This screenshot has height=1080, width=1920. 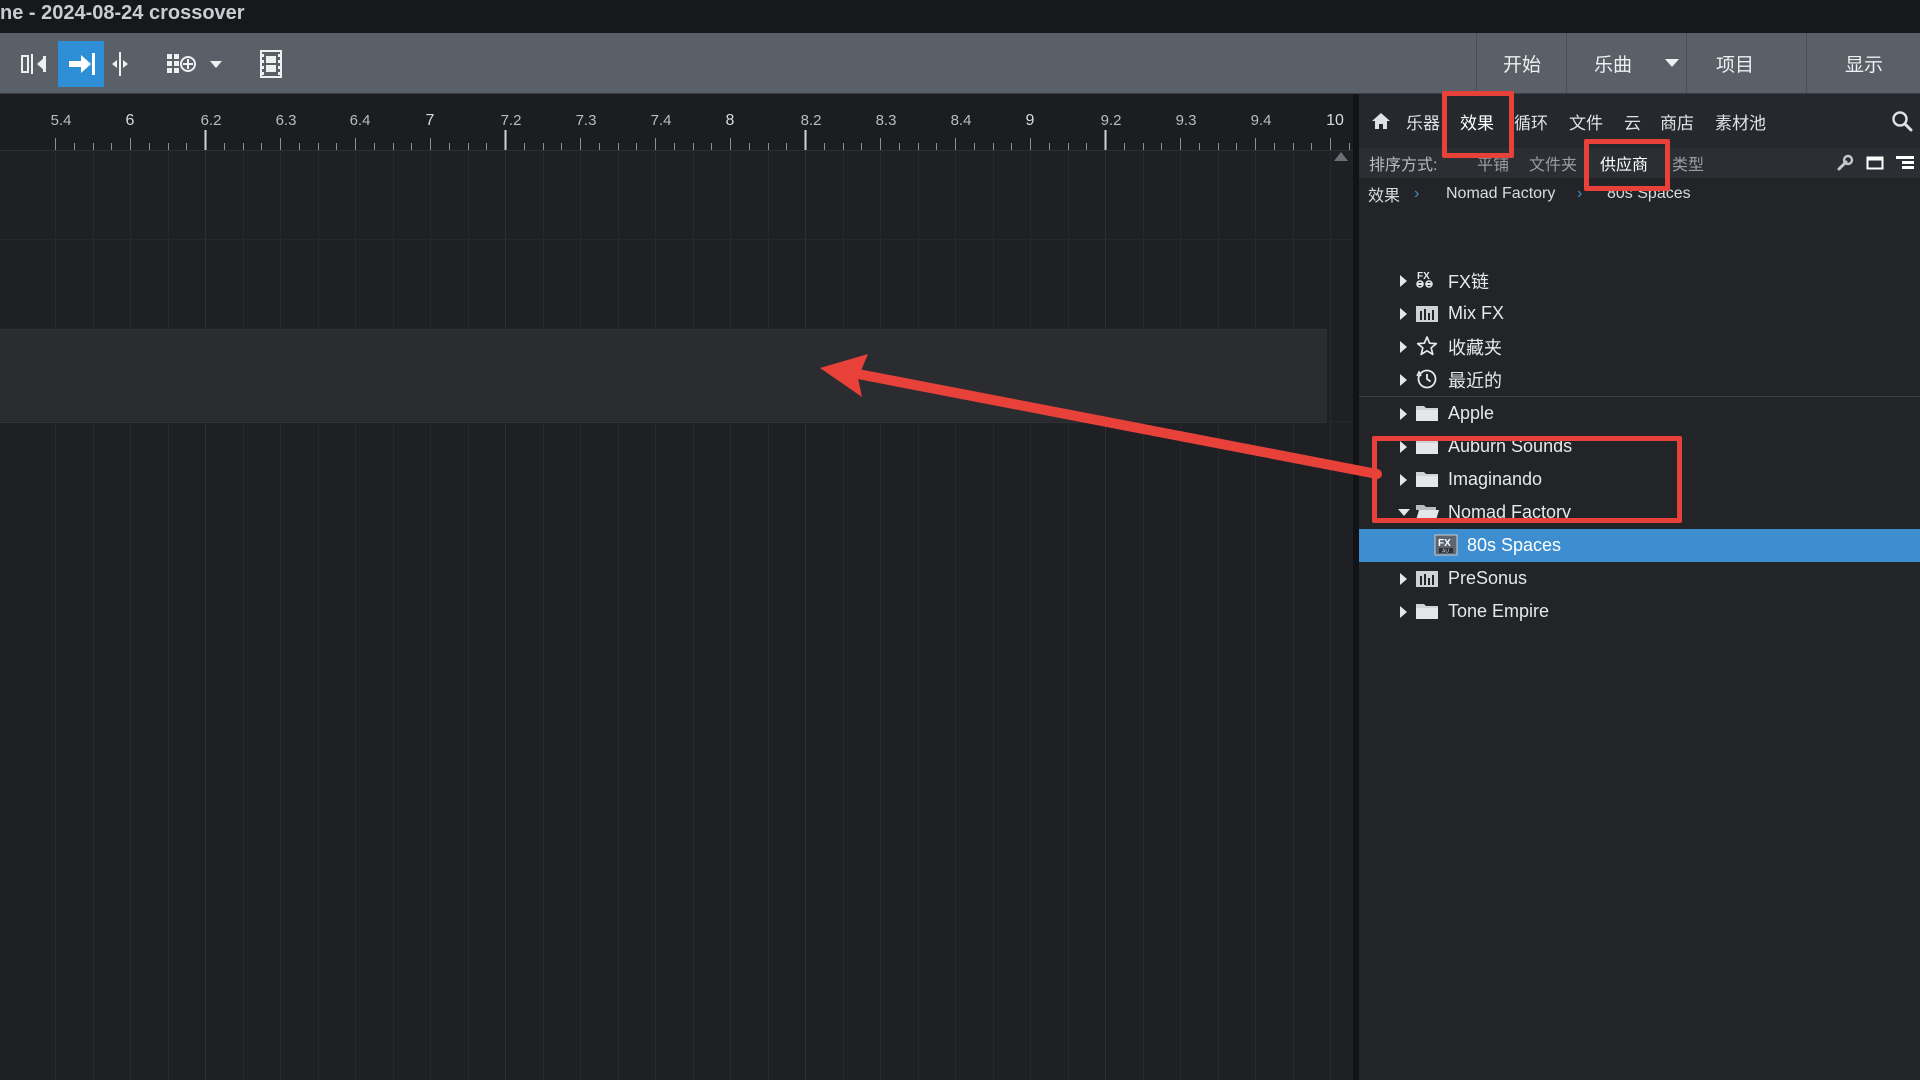 What do you see at coordinates (1688, 163) in the screenshot?
I see `sort-type: 类型` at bounding box center [1688, 163].